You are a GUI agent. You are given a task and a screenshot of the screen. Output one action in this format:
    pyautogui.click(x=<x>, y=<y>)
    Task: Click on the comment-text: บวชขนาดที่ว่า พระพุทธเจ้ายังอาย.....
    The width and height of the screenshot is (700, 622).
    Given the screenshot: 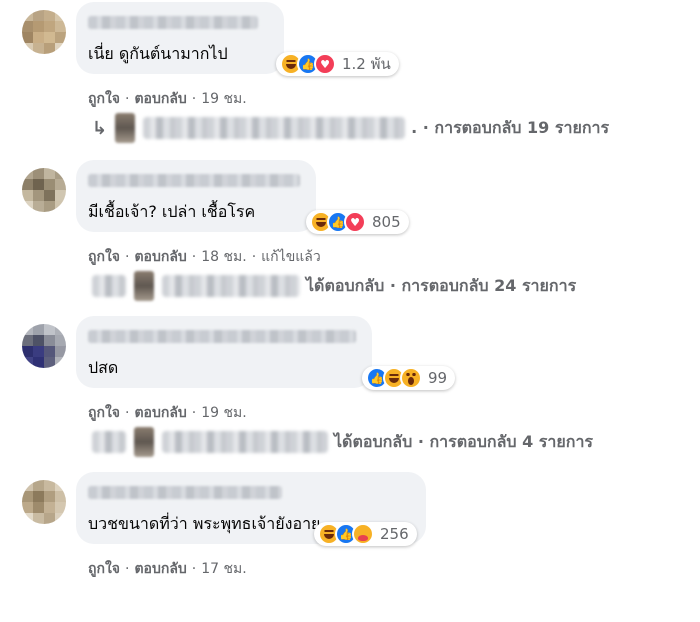 What is the action you would take?
    pyautogui.click(x=217, y=523)
    